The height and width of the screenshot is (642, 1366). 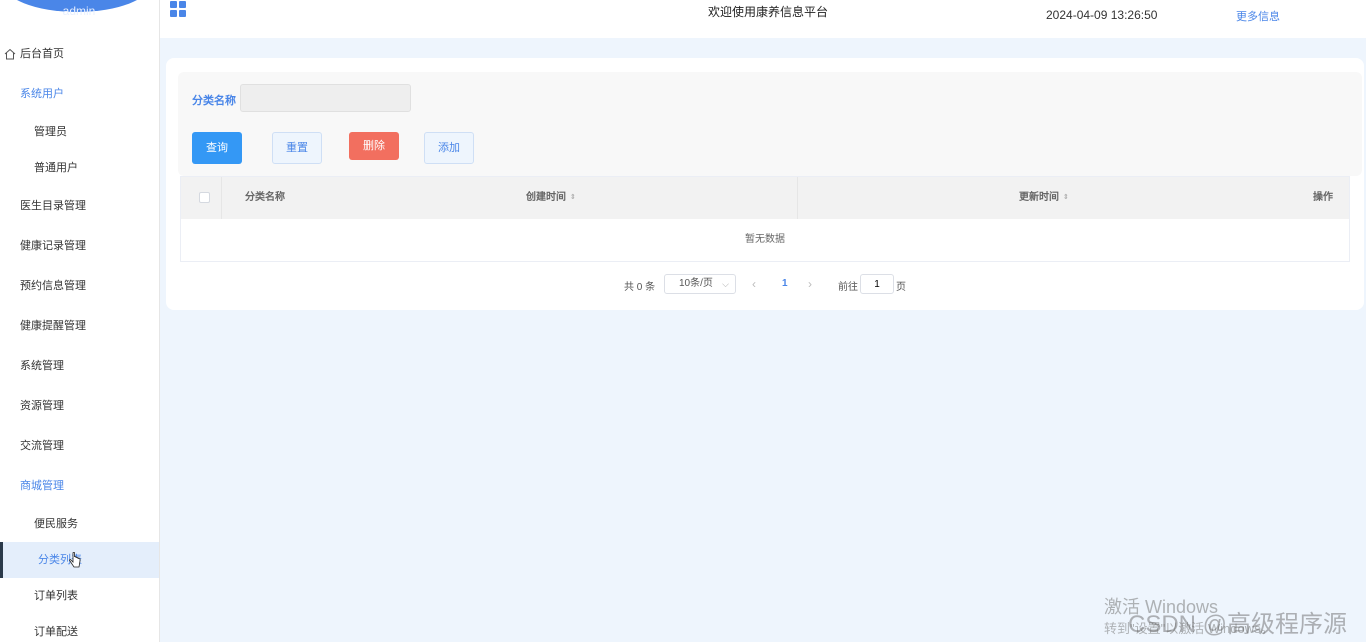 I want to click on sidebar-item-label: 健康记录管理, so click(x=53, y=246).